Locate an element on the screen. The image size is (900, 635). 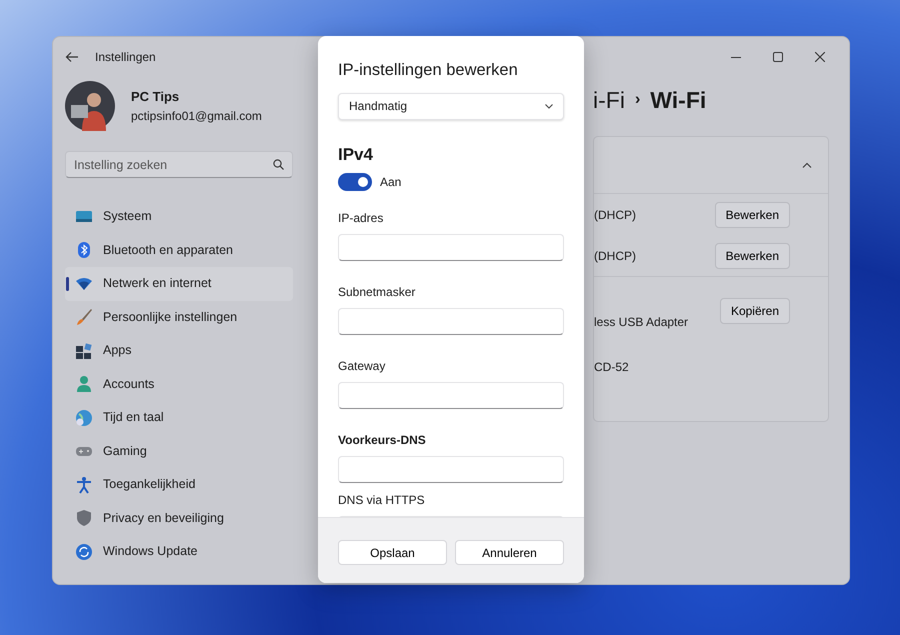
save-button: Opslaan is located at coordinates (392, 552).